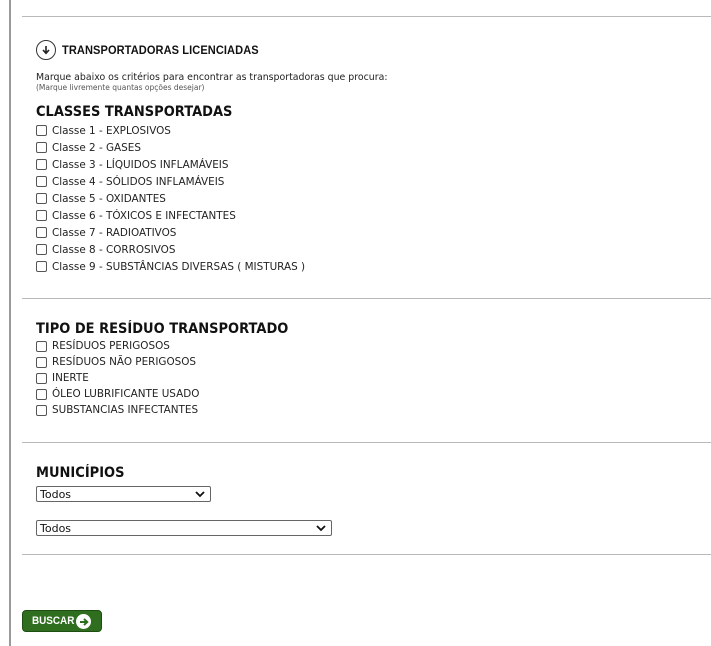 The width and height of the screenshot is (711, 646). What do you see at coordinates (46, 50) in the screenshot?
I see `circle-arrow-down-icon` at bounding box center [46, 50].